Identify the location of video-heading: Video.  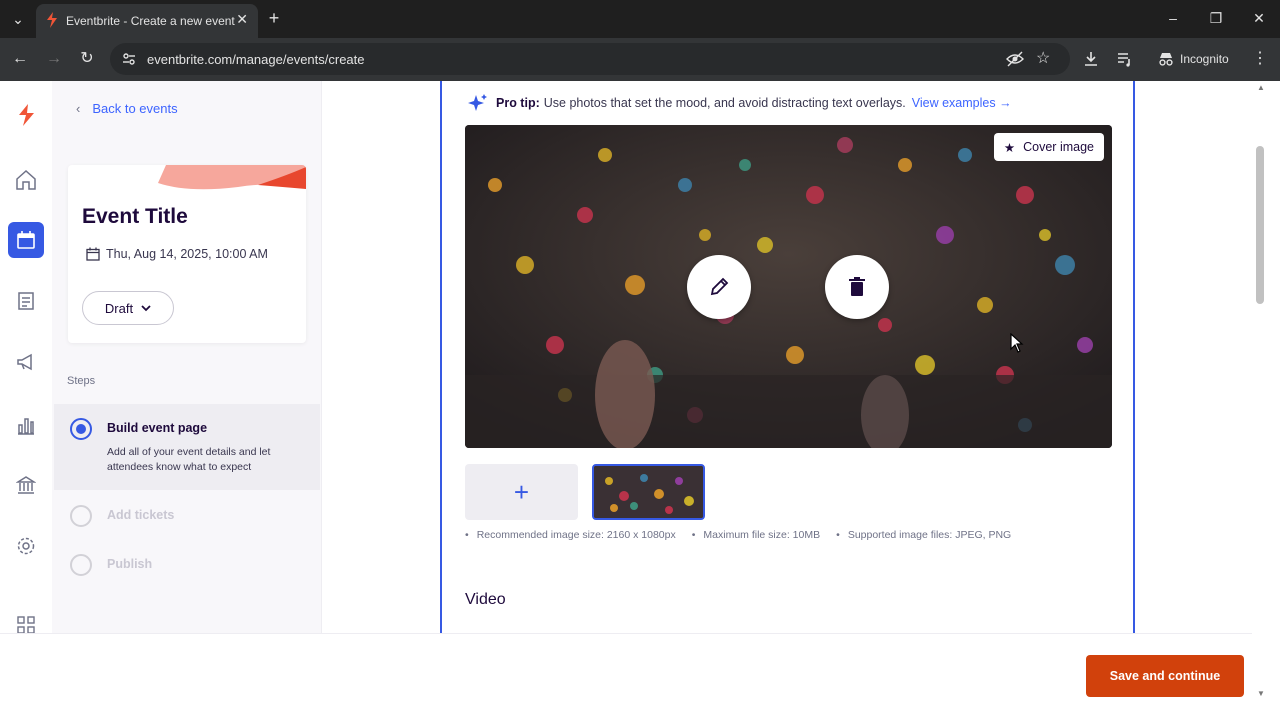
(485, 599).